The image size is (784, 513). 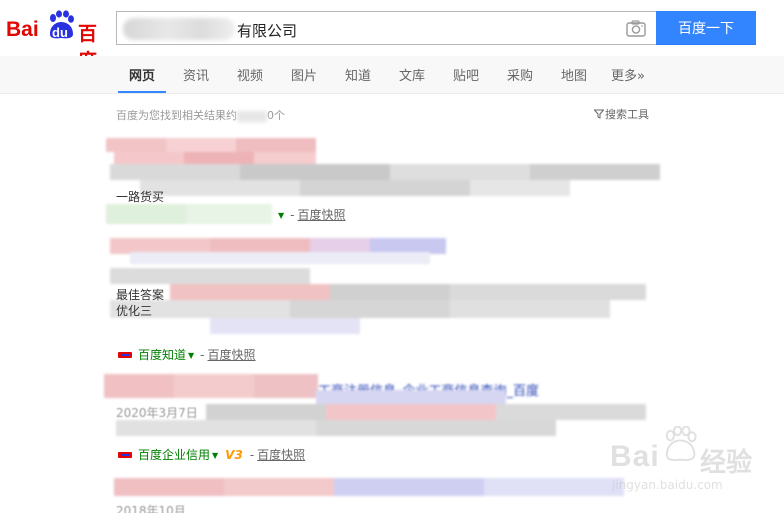 I want to click on redacted-query-part, so click(x=179, y=29).